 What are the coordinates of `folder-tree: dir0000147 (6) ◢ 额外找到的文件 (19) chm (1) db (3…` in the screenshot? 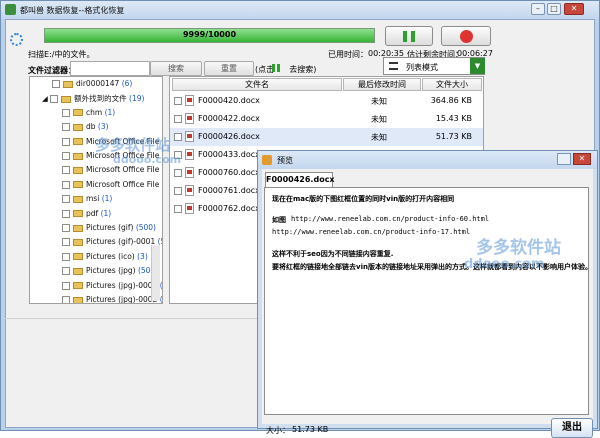 It's located at (96, 190).